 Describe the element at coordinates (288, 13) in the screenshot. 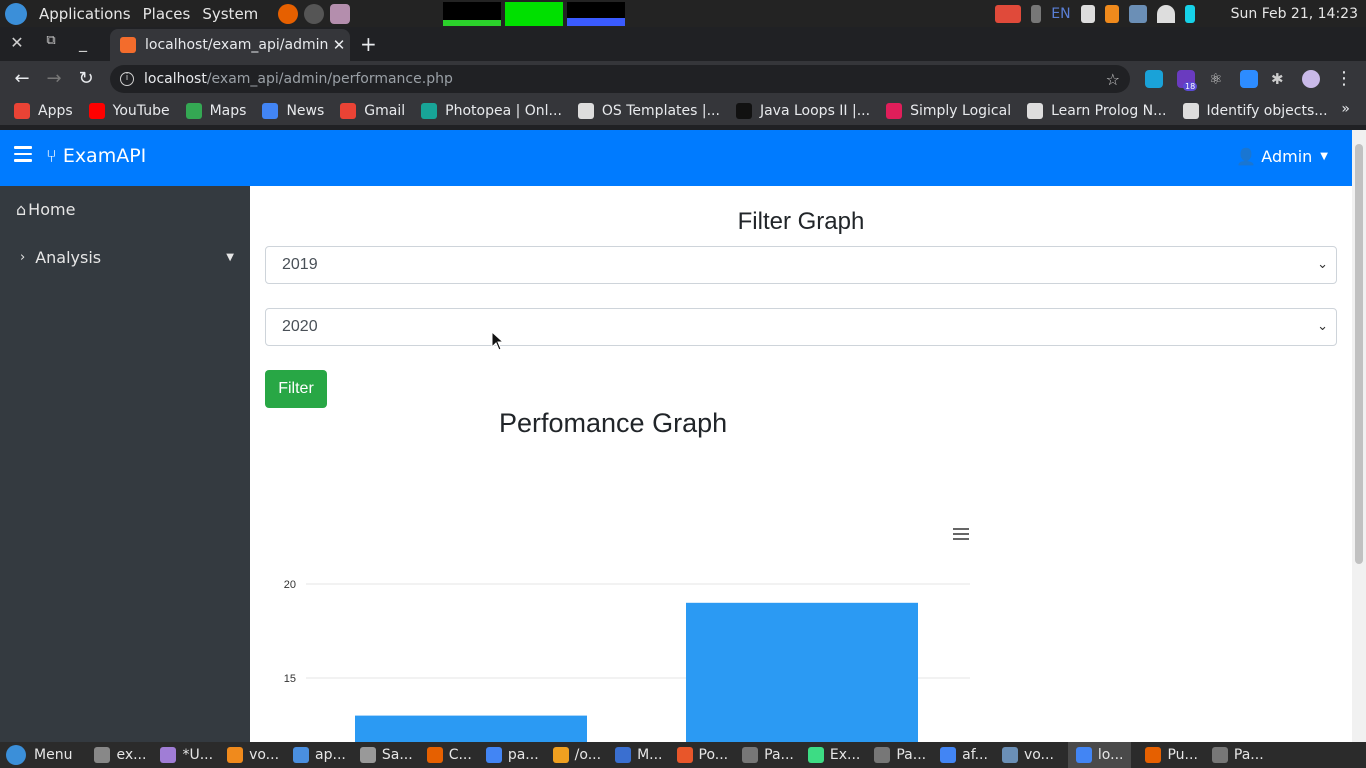

I see `firefox-launcher-icon` at that location.